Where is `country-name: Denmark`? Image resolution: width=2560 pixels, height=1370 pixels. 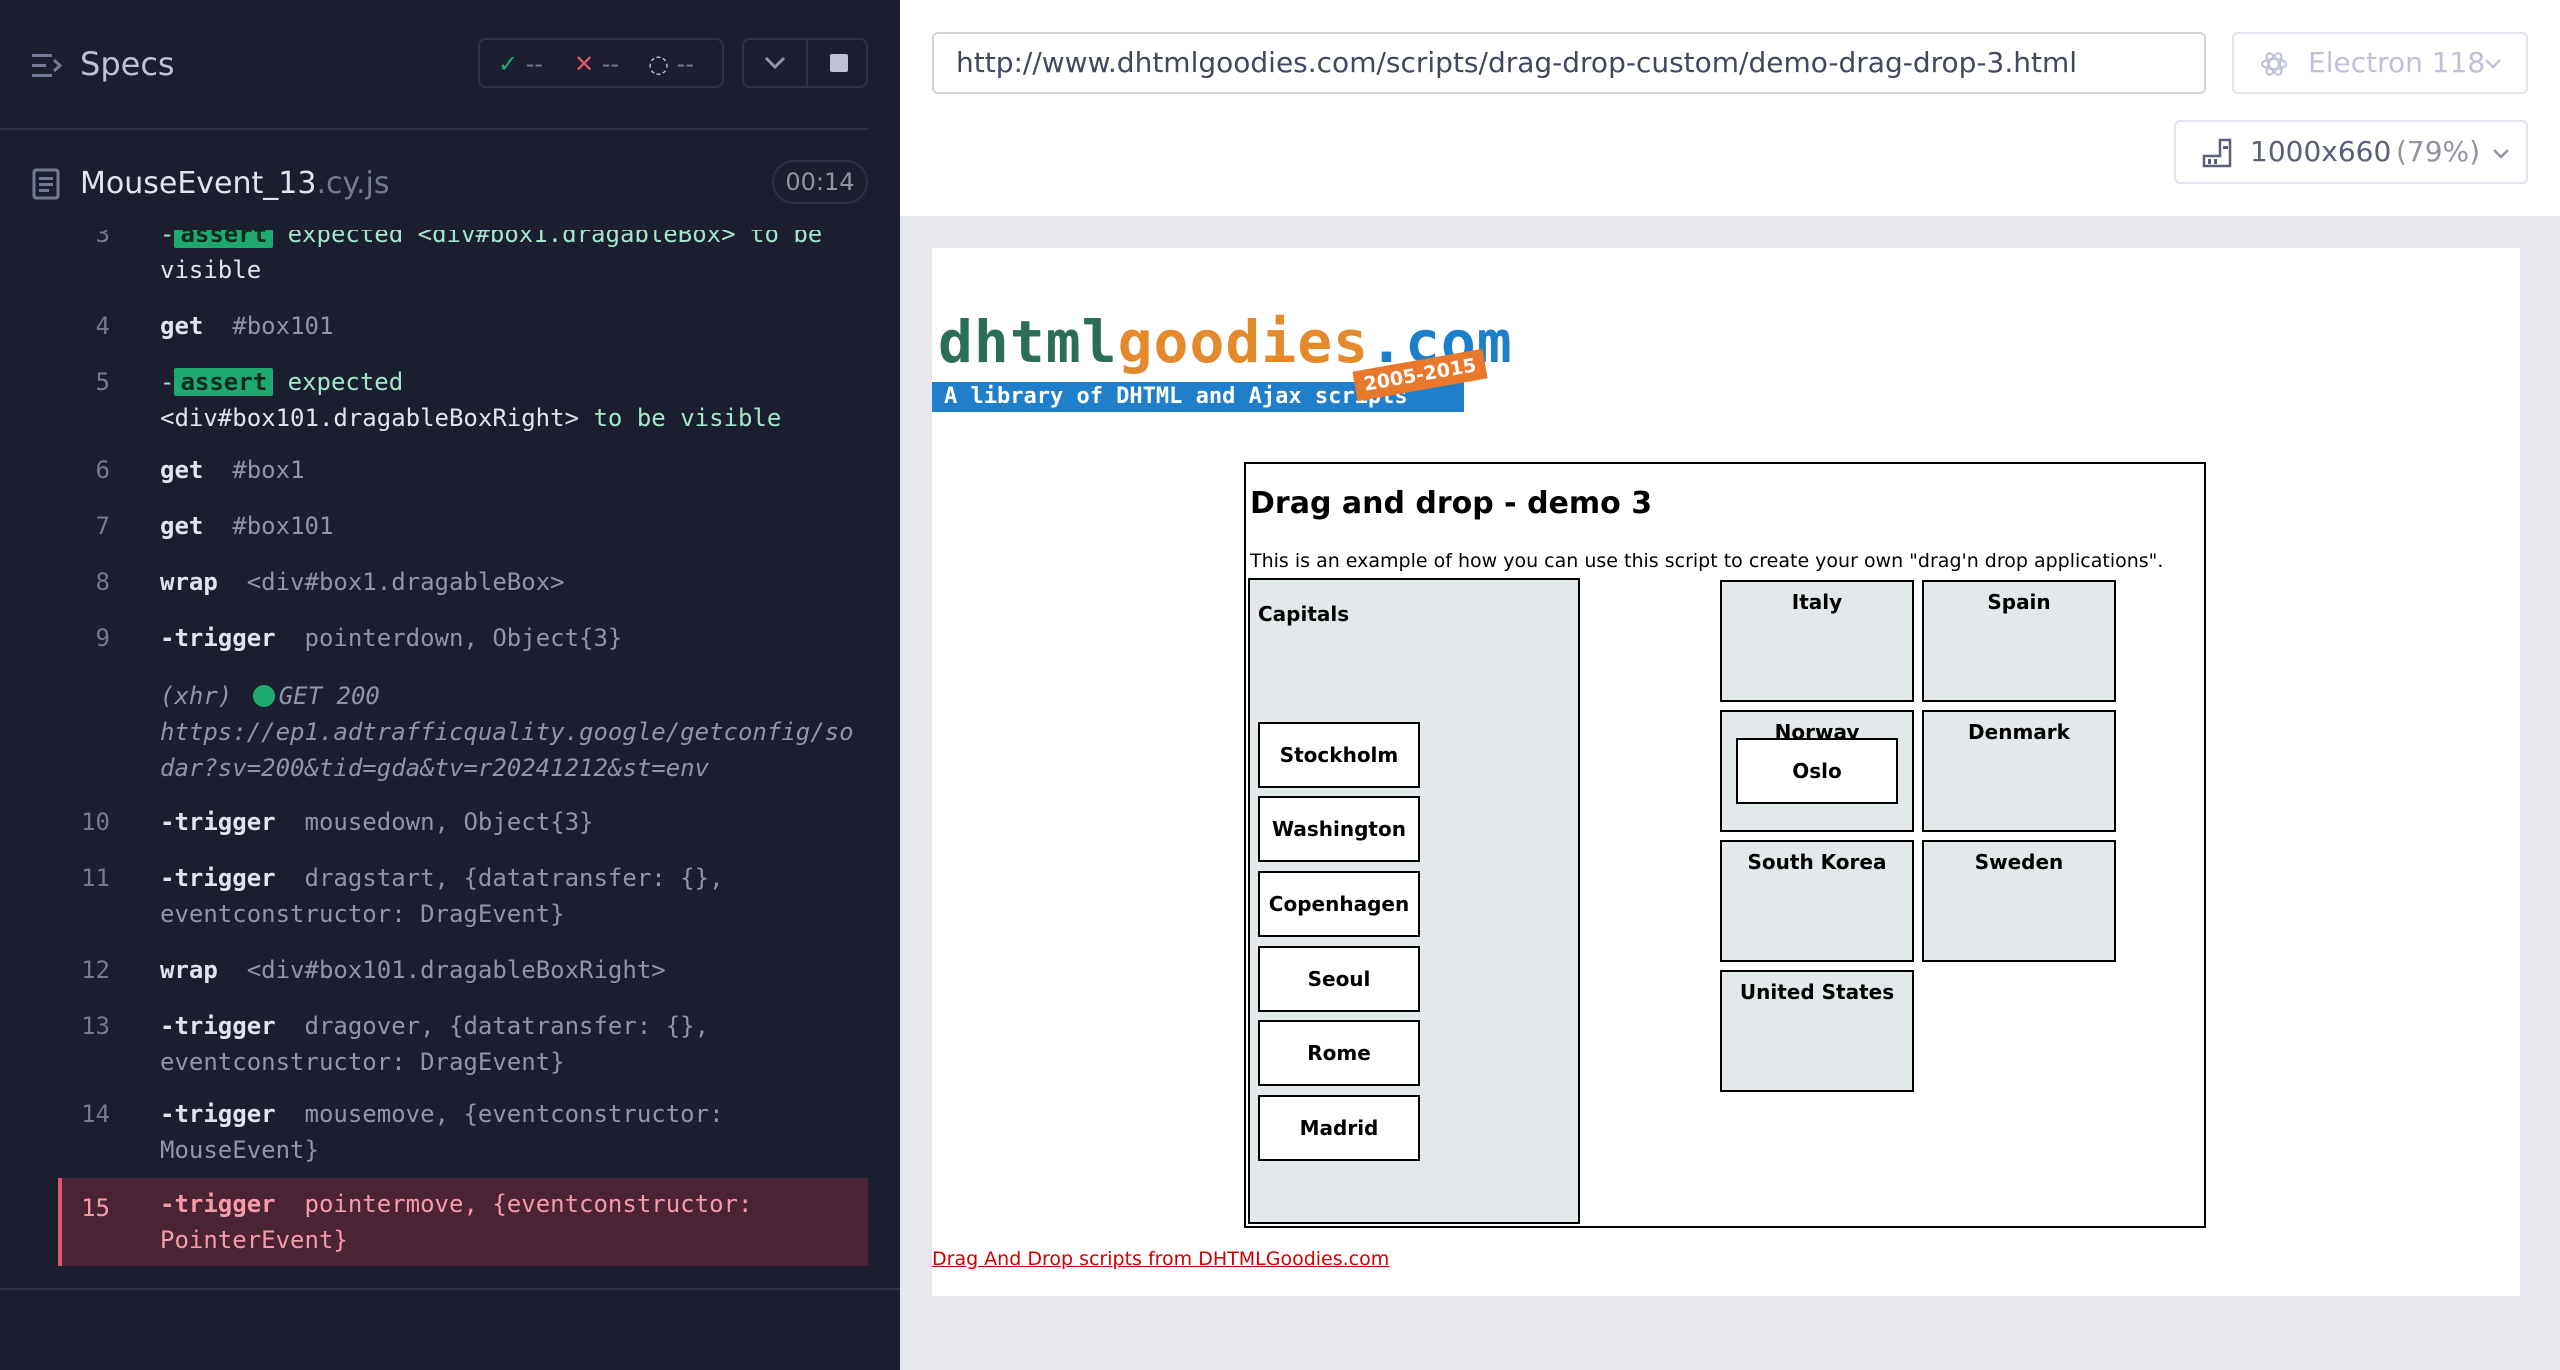 country-name: Denmark is located at coordinates (2019, 732).